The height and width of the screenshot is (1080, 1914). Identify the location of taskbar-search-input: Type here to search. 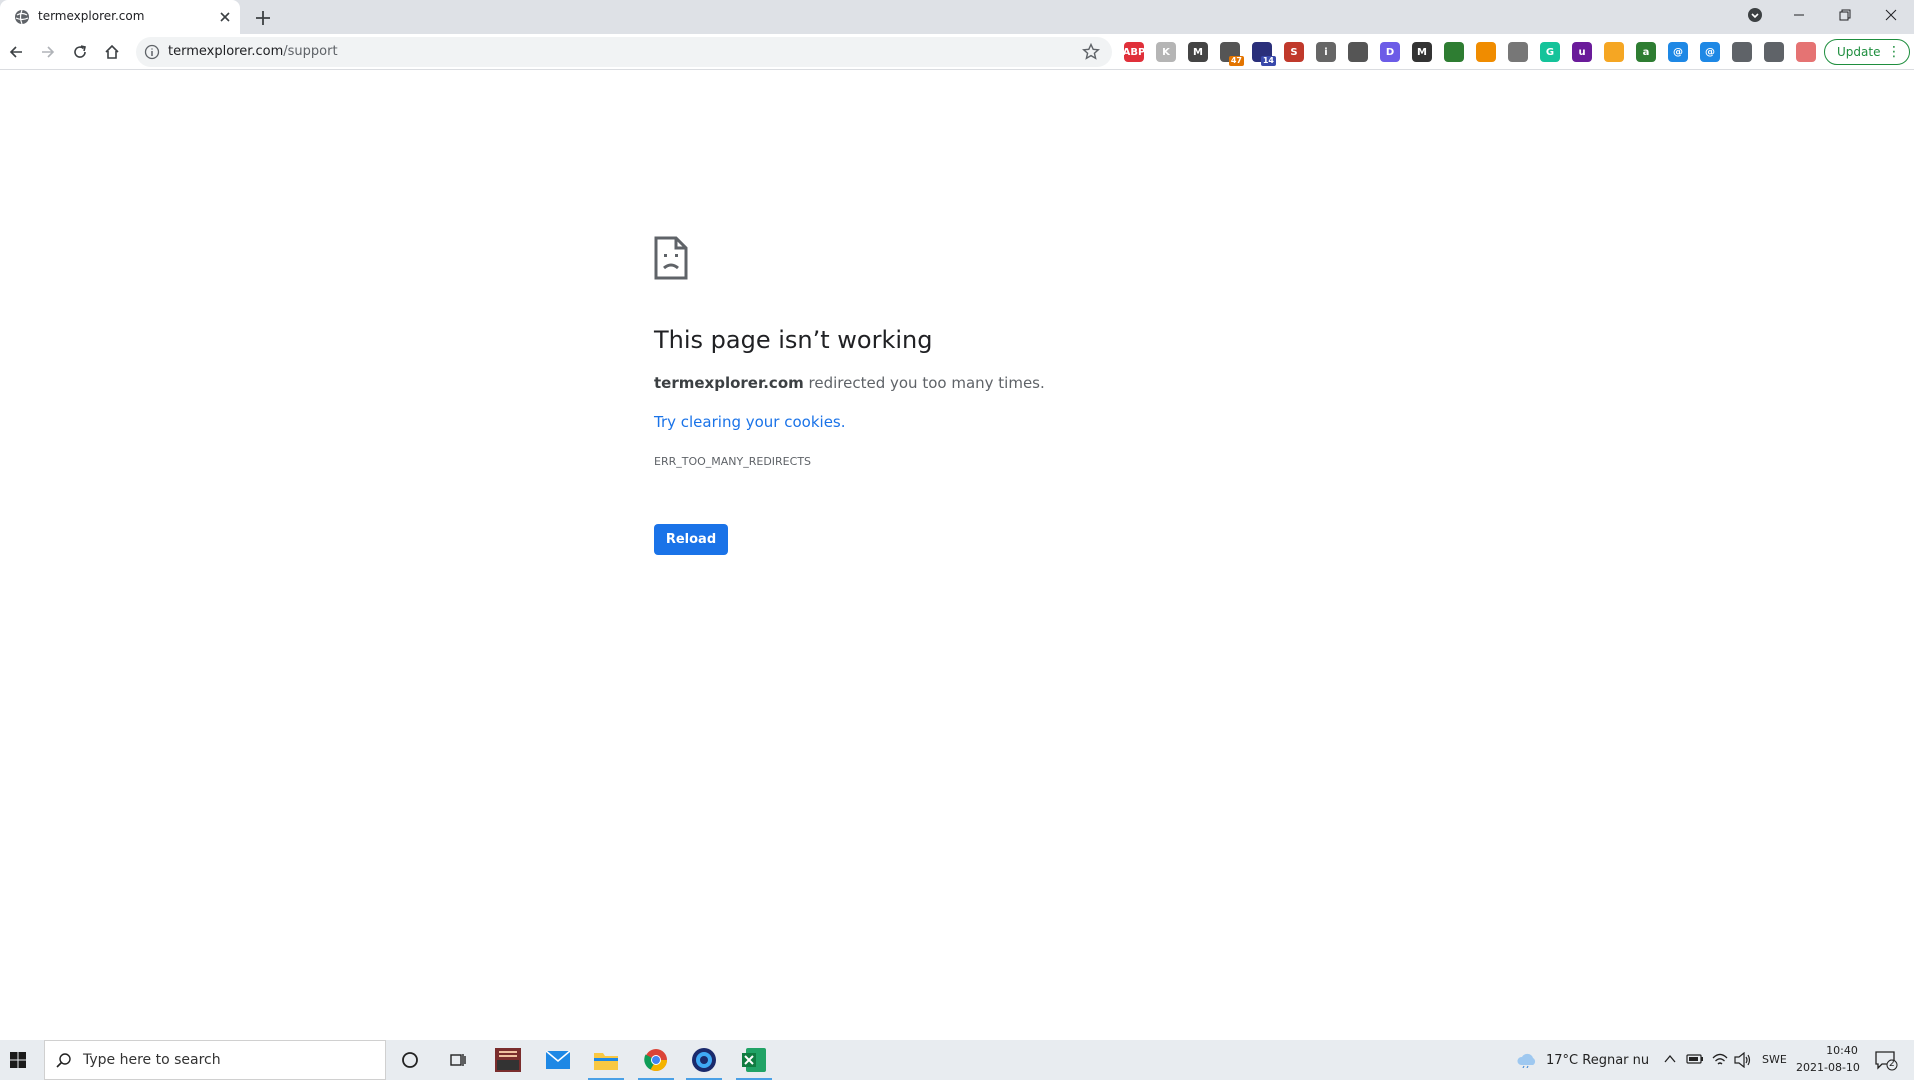
(215, 1060).